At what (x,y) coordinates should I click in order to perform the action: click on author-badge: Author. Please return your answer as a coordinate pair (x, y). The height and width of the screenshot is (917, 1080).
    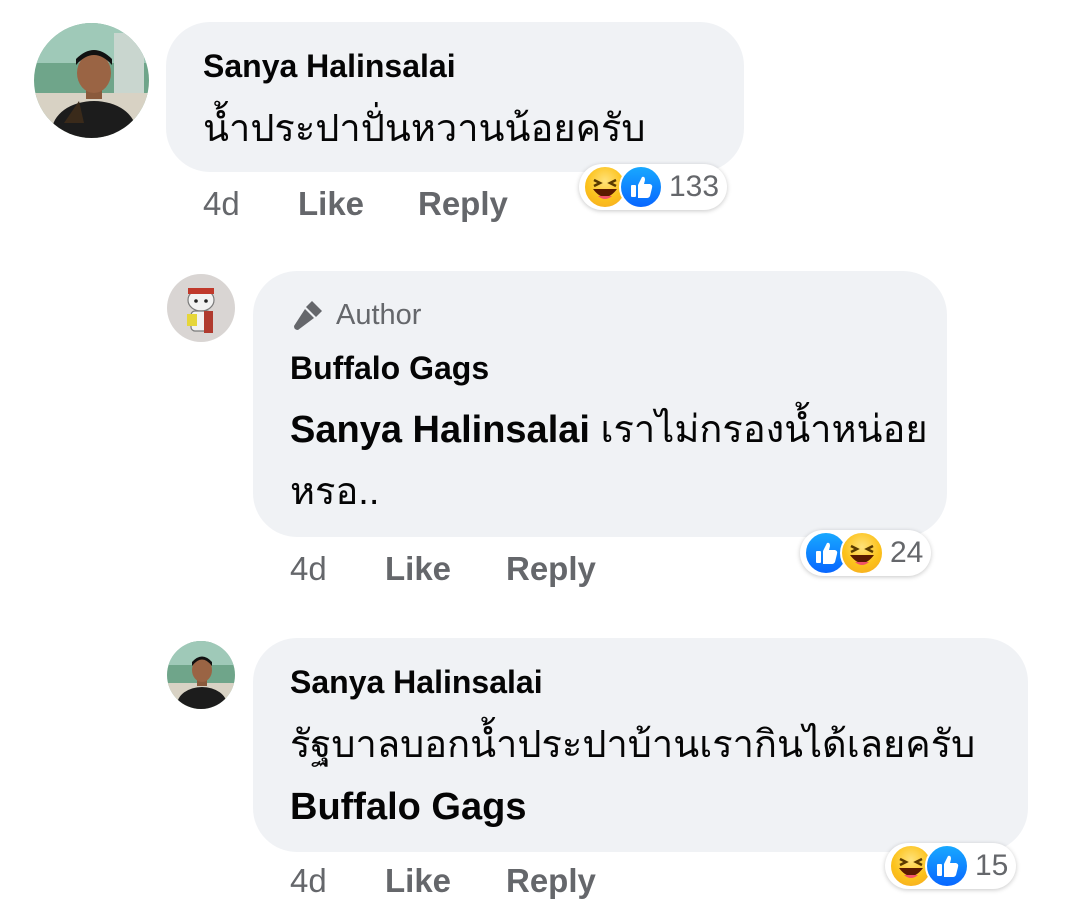
    Looking at the image, I should click on (355, 315).